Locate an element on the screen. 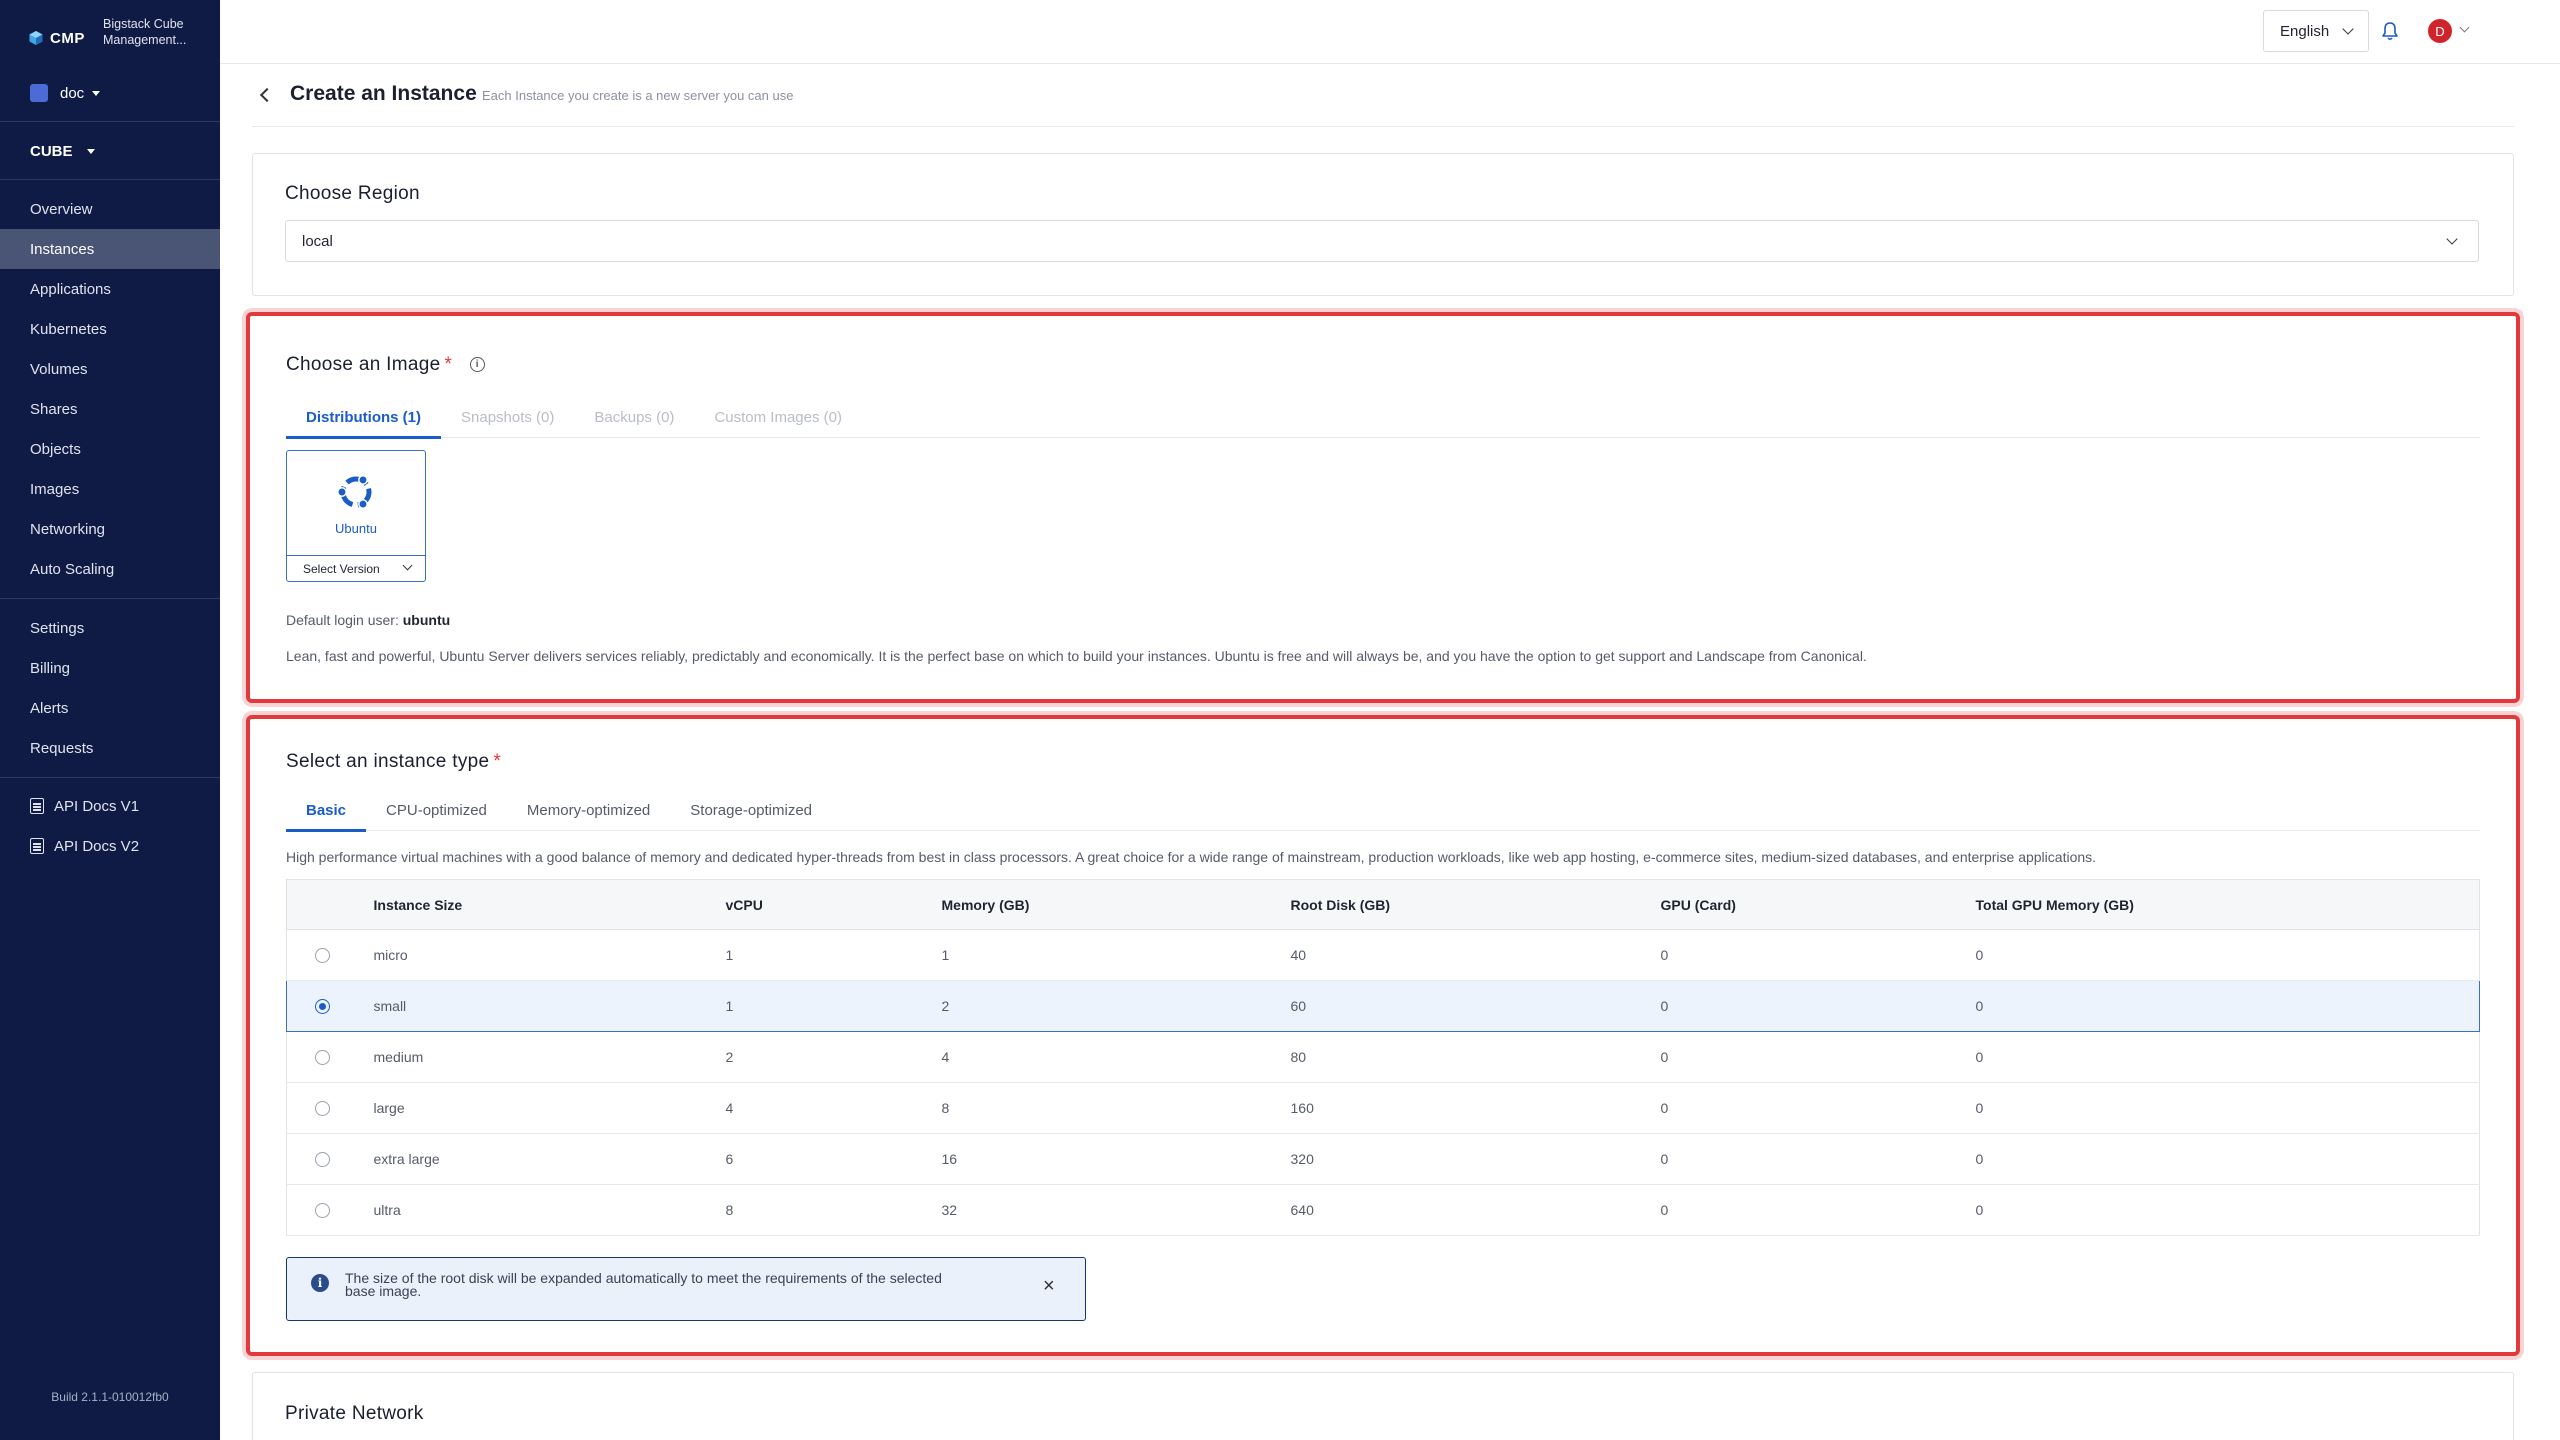  tab-custom-images: Custom Images (0) is located at coordinates (778, 417).